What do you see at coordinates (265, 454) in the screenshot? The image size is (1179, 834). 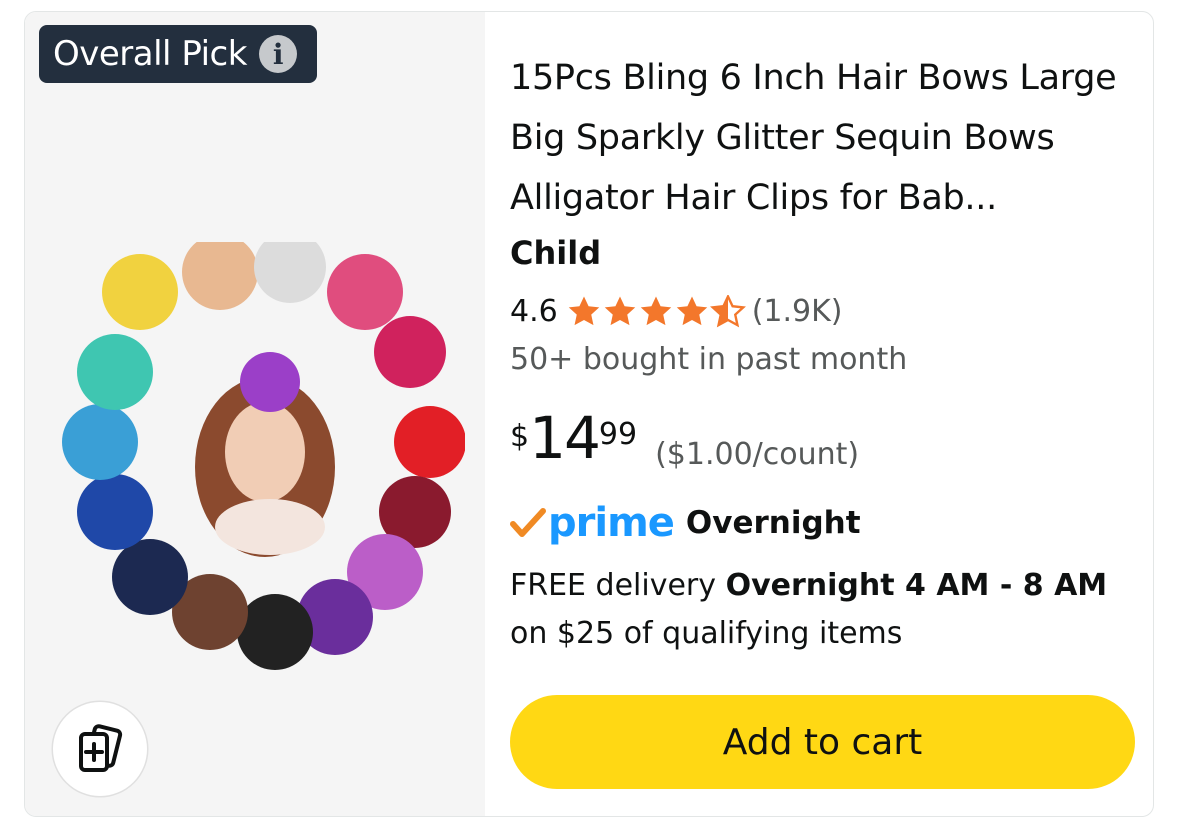 I see `child-portrait` at bounding box center [265, 454].